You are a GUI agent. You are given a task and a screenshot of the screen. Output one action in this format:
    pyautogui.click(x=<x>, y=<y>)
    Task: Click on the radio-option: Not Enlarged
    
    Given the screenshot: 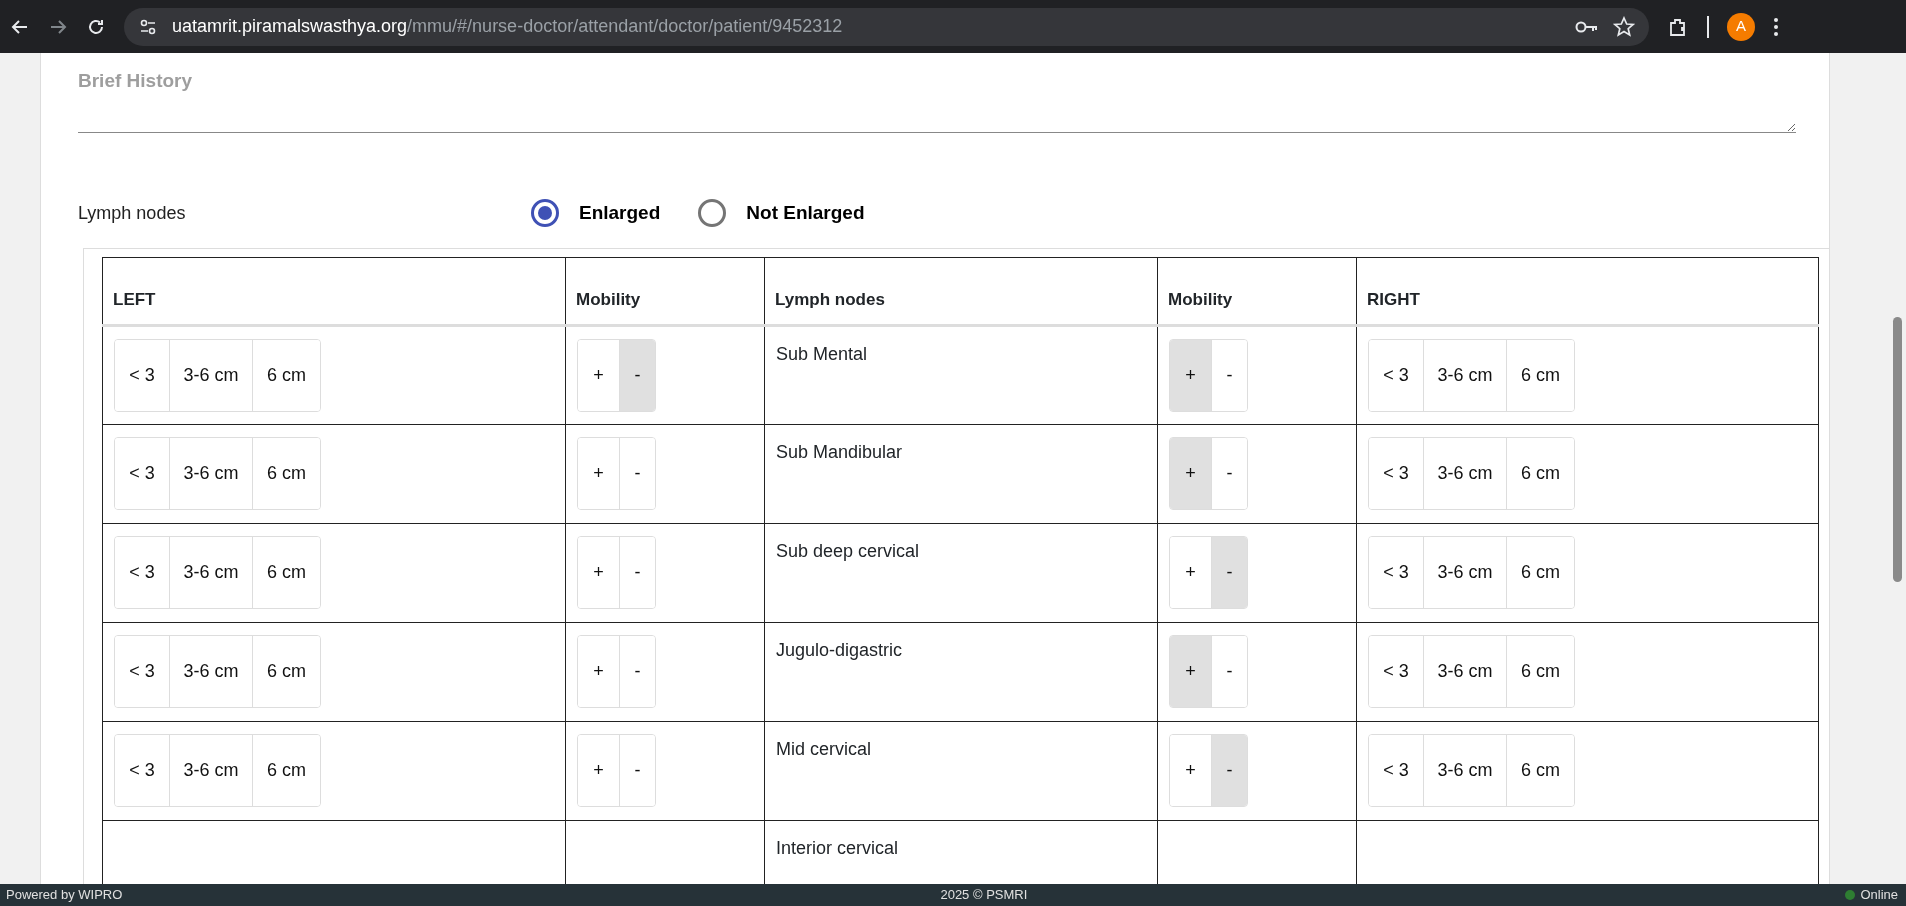 What is the action you would take?
    pyautogui.click(x=781, y=213)
    